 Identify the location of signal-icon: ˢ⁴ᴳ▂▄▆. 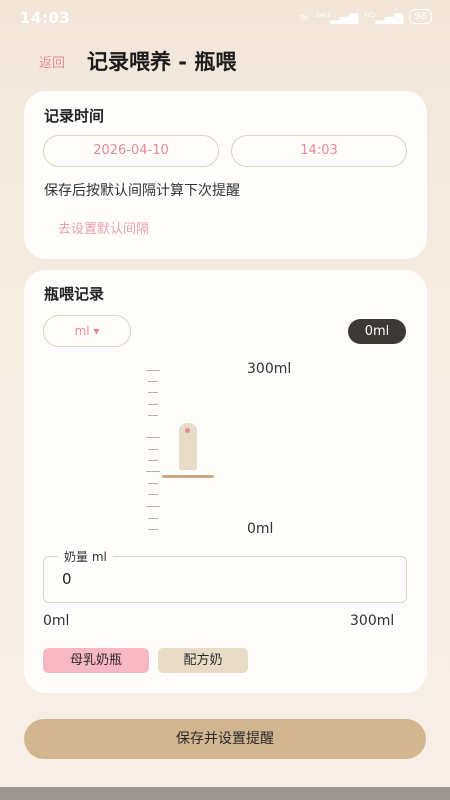
(337, 16).